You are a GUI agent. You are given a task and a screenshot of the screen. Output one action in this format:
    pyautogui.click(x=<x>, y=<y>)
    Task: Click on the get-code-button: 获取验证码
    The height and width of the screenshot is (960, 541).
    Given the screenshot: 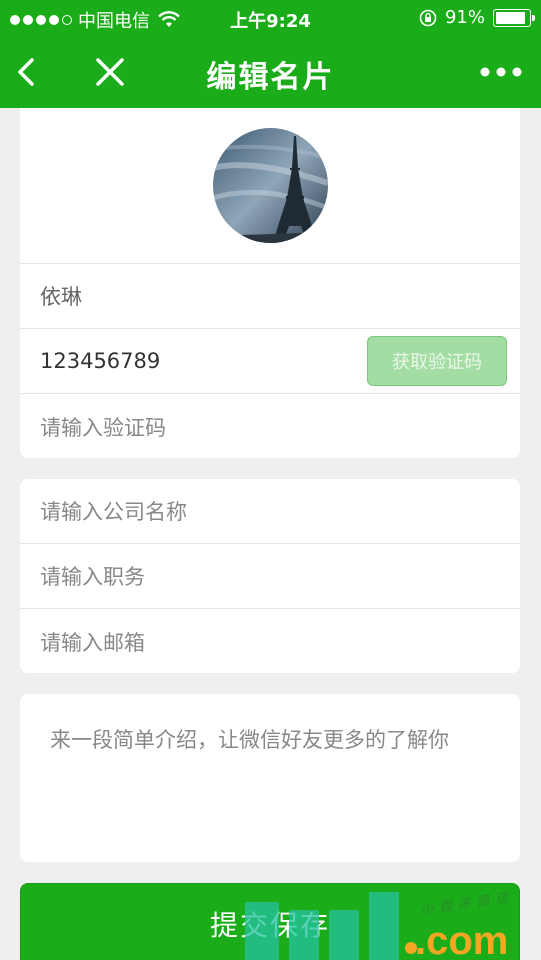 What is the action you would take?
    pyautogui.click(x=437, y=361)
    